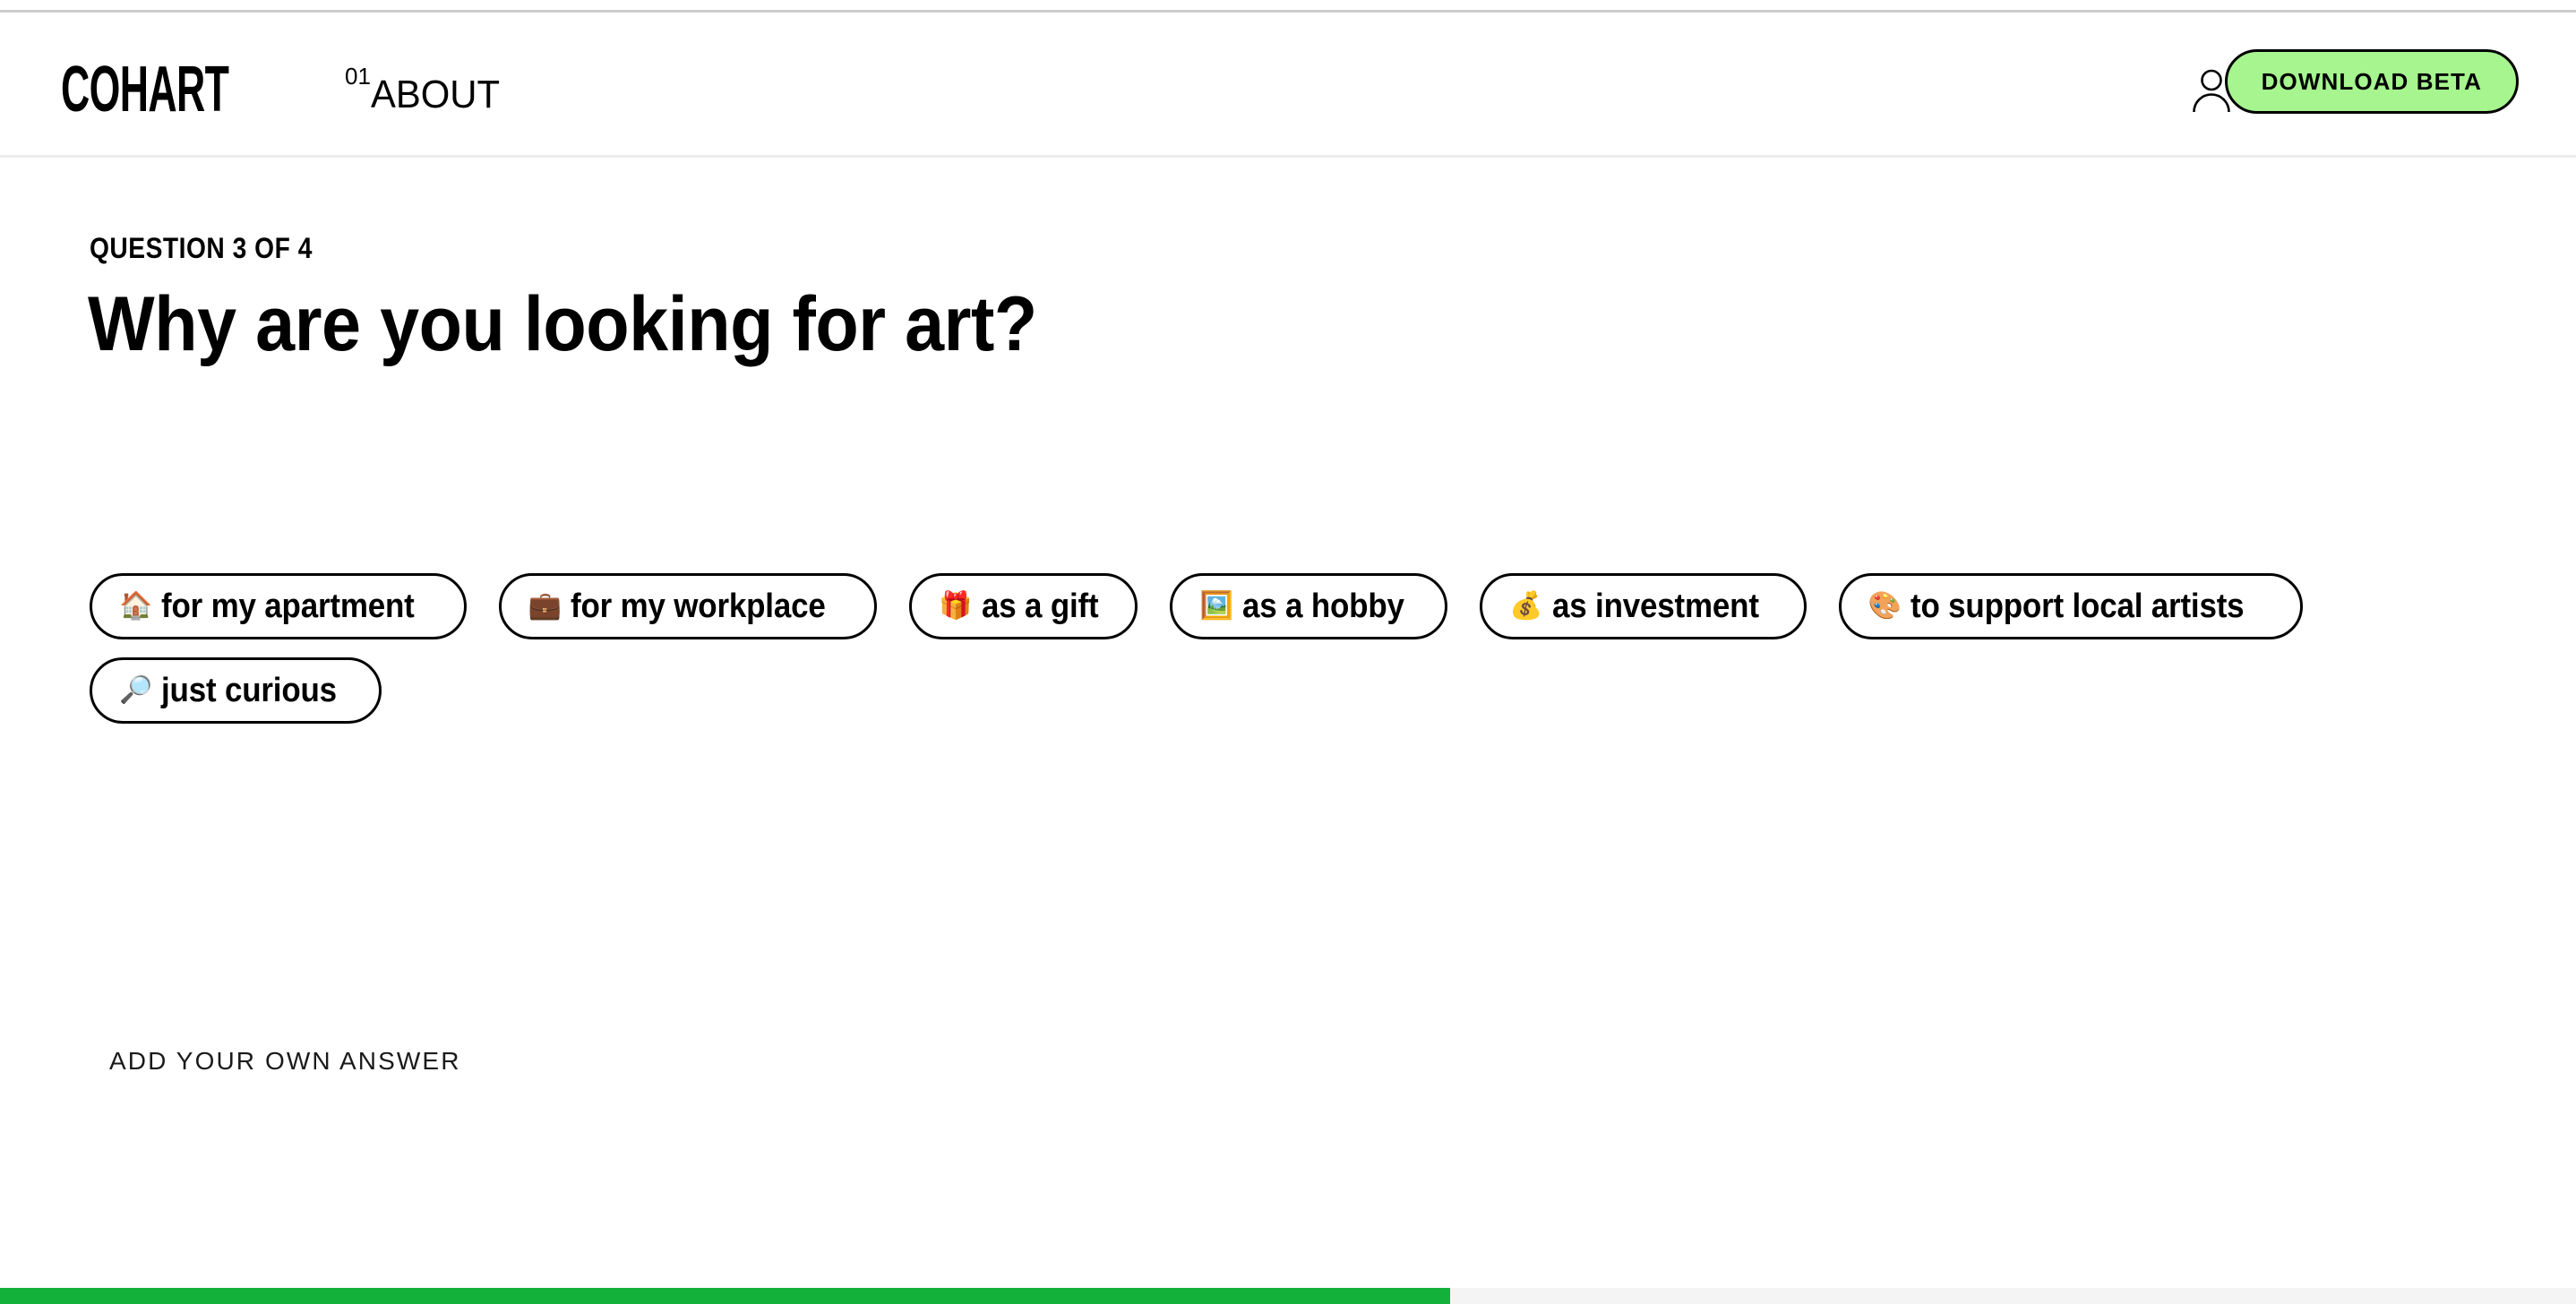 The width and height of the screenshot is (2576, 1304). I want to click on progress-bar-track, so click(1288, 1296).